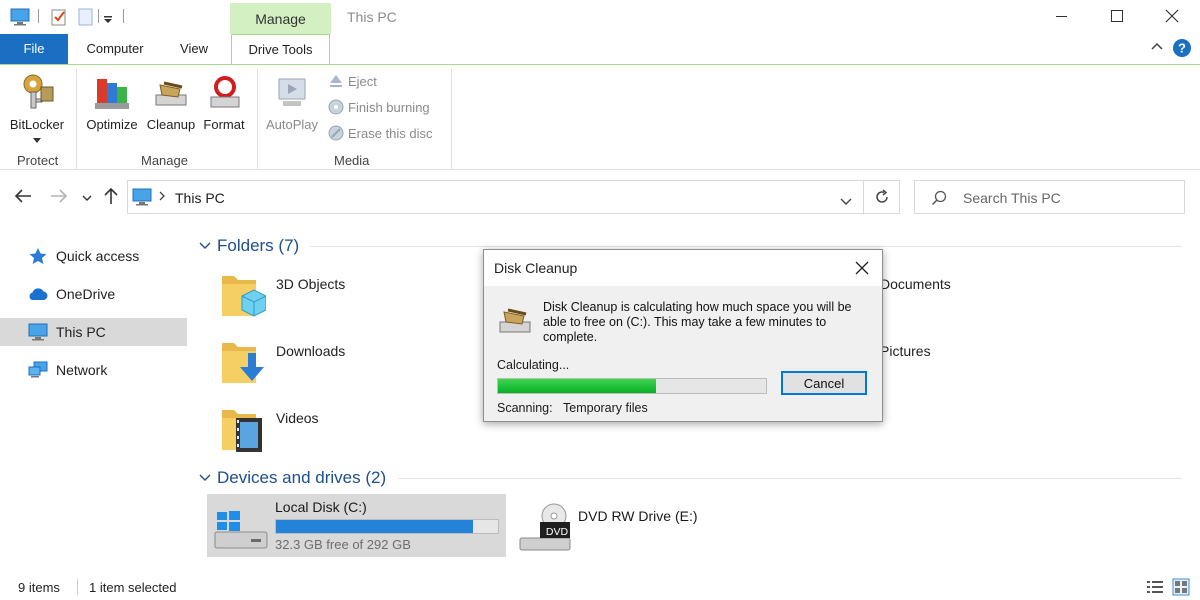 The width and height of the screenshot is (1200, 600). Describe the element at coordinates (93, 294) in the screenshot. I see `sidebar-item-onedrive: OneDrive` at that location.